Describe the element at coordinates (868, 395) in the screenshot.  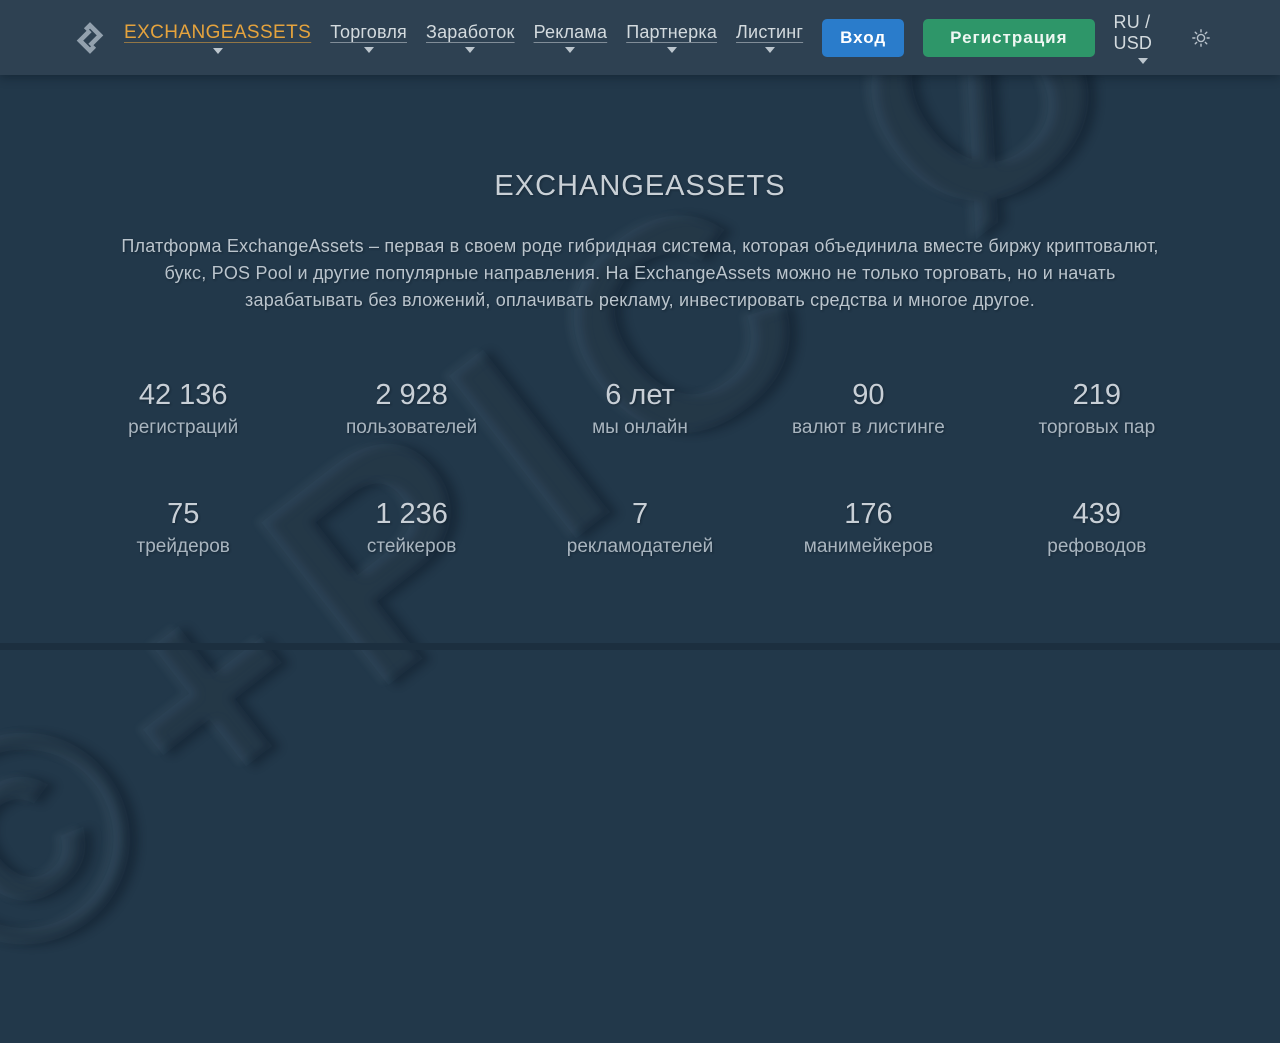
I see `stat-value: 90` at that location.